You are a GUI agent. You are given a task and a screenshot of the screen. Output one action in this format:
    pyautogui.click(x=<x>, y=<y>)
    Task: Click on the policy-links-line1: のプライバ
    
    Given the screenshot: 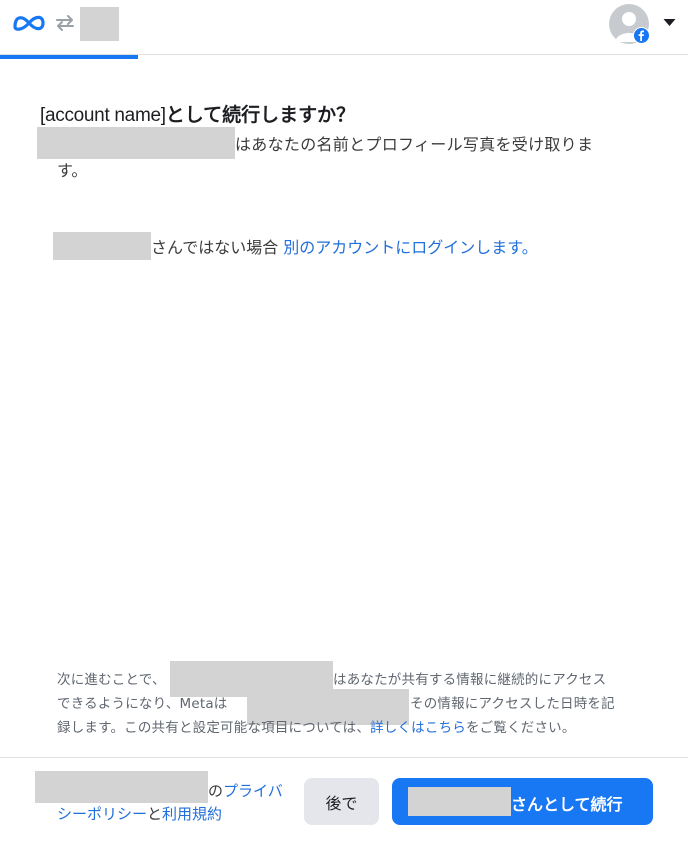 What is the action you would take?
    pyautogui.click(x=245, y=790)
    